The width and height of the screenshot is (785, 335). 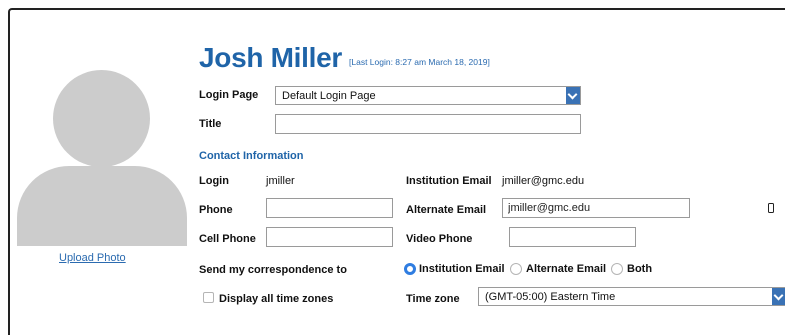 I want to click on title-label: Title, so click(x=210, y=124).